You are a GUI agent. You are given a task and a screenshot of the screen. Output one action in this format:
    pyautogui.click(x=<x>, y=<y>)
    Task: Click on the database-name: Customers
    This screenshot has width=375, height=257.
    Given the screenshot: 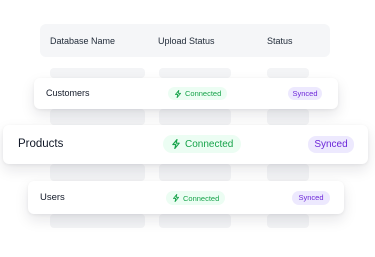 What is the action you would take?
    pyautogui.click(x=68, y=93)
    